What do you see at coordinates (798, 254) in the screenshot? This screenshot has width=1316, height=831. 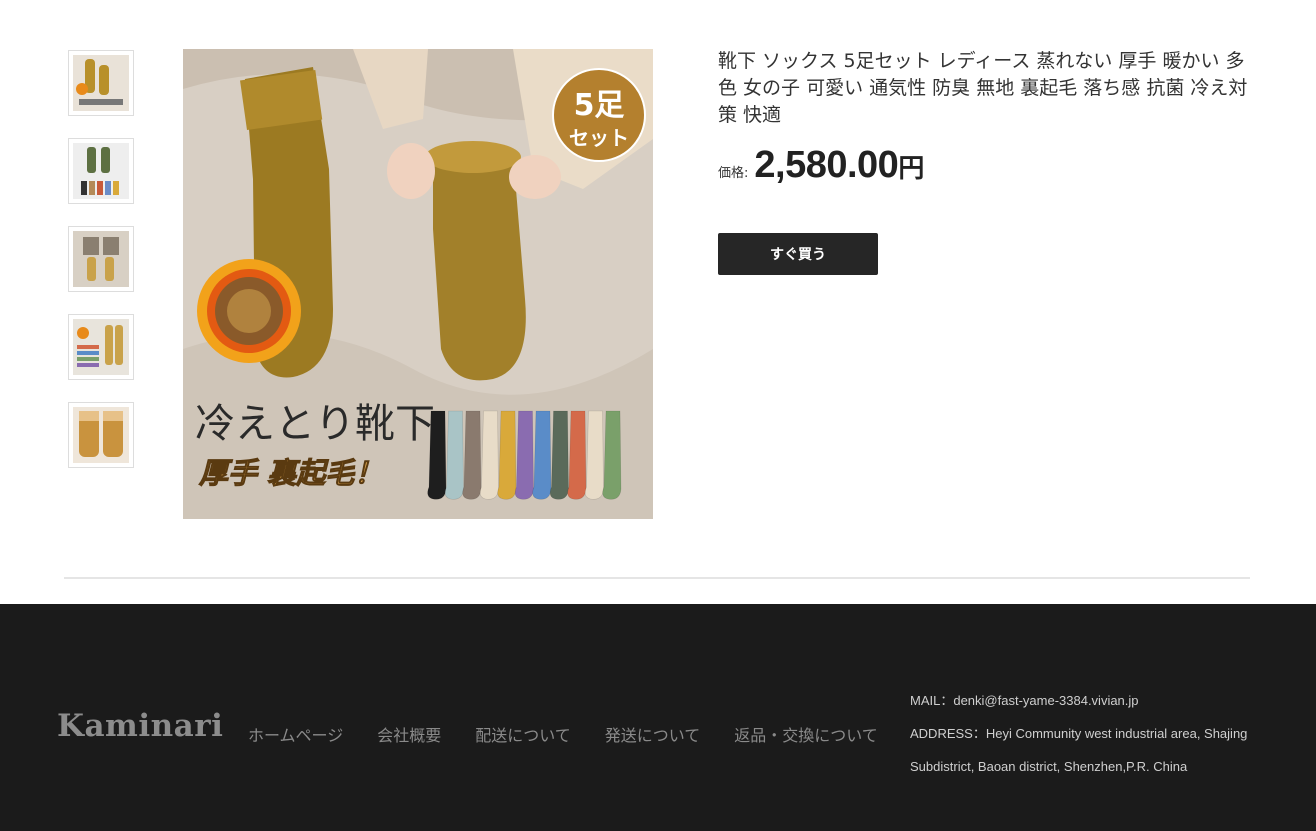 I see `buy-now-button: すぐ買う` at bounding box center [798, 254].